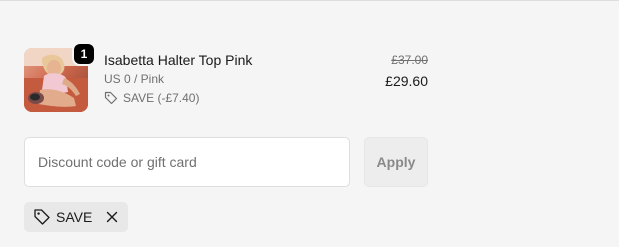  I want to click on applied-discount-label: SAVE, so click(74, 217).